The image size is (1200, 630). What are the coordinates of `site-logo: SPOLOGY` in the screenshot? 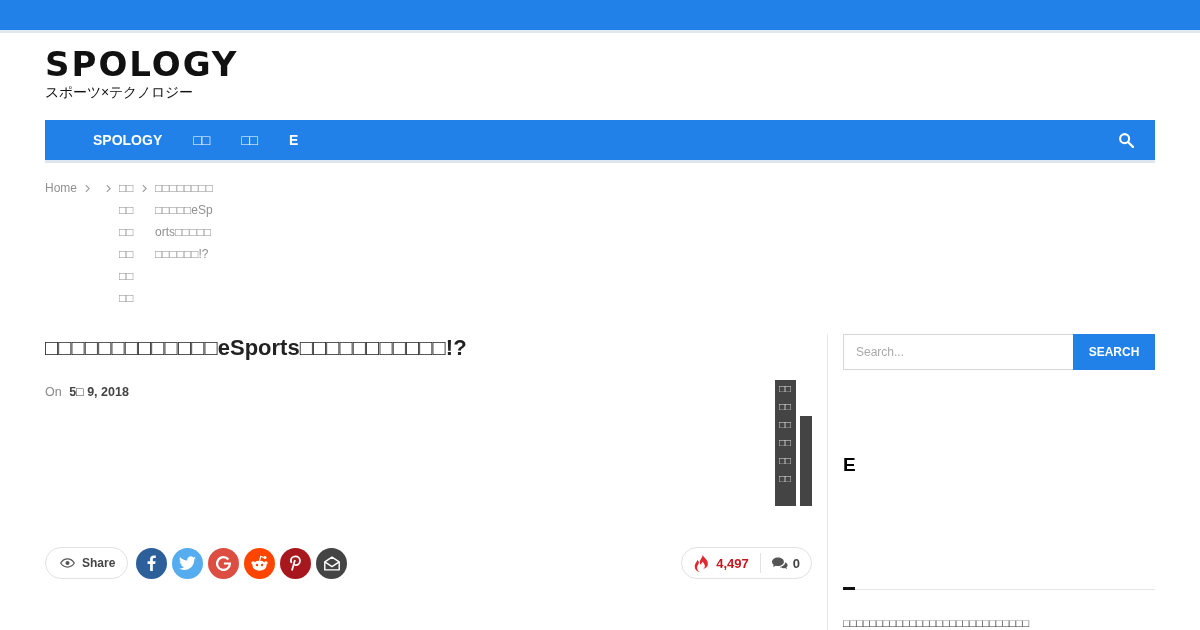 It's located at (142, 64).